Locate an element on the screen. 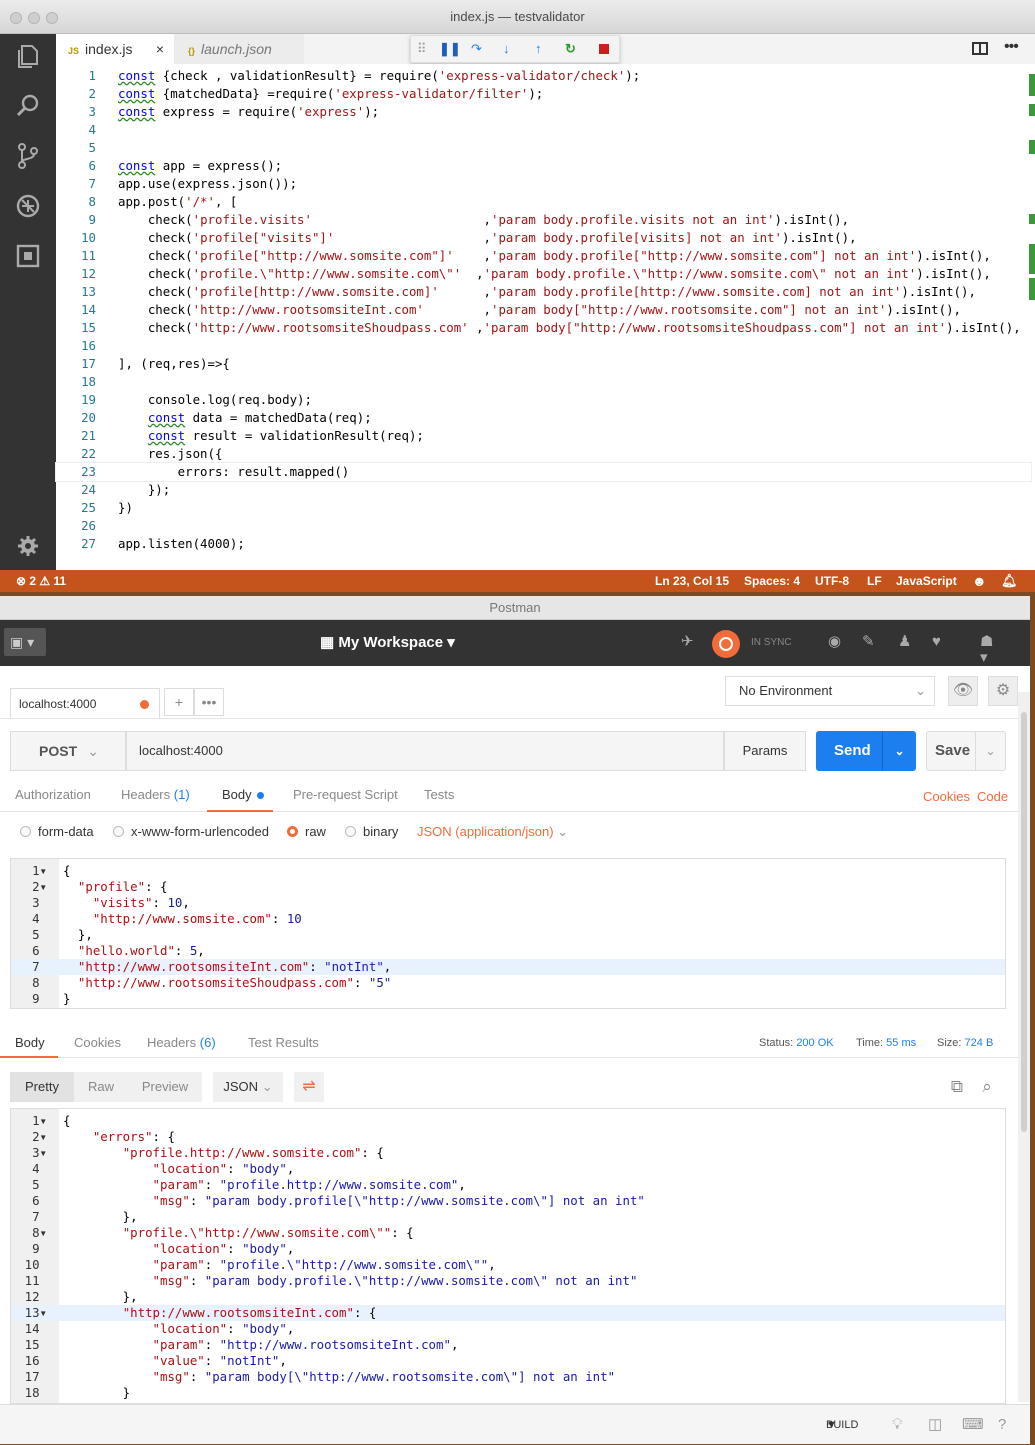 This screenshot has width=1035, height=1445. pretty-button: Pretty is located at coordinates (42, 1087).